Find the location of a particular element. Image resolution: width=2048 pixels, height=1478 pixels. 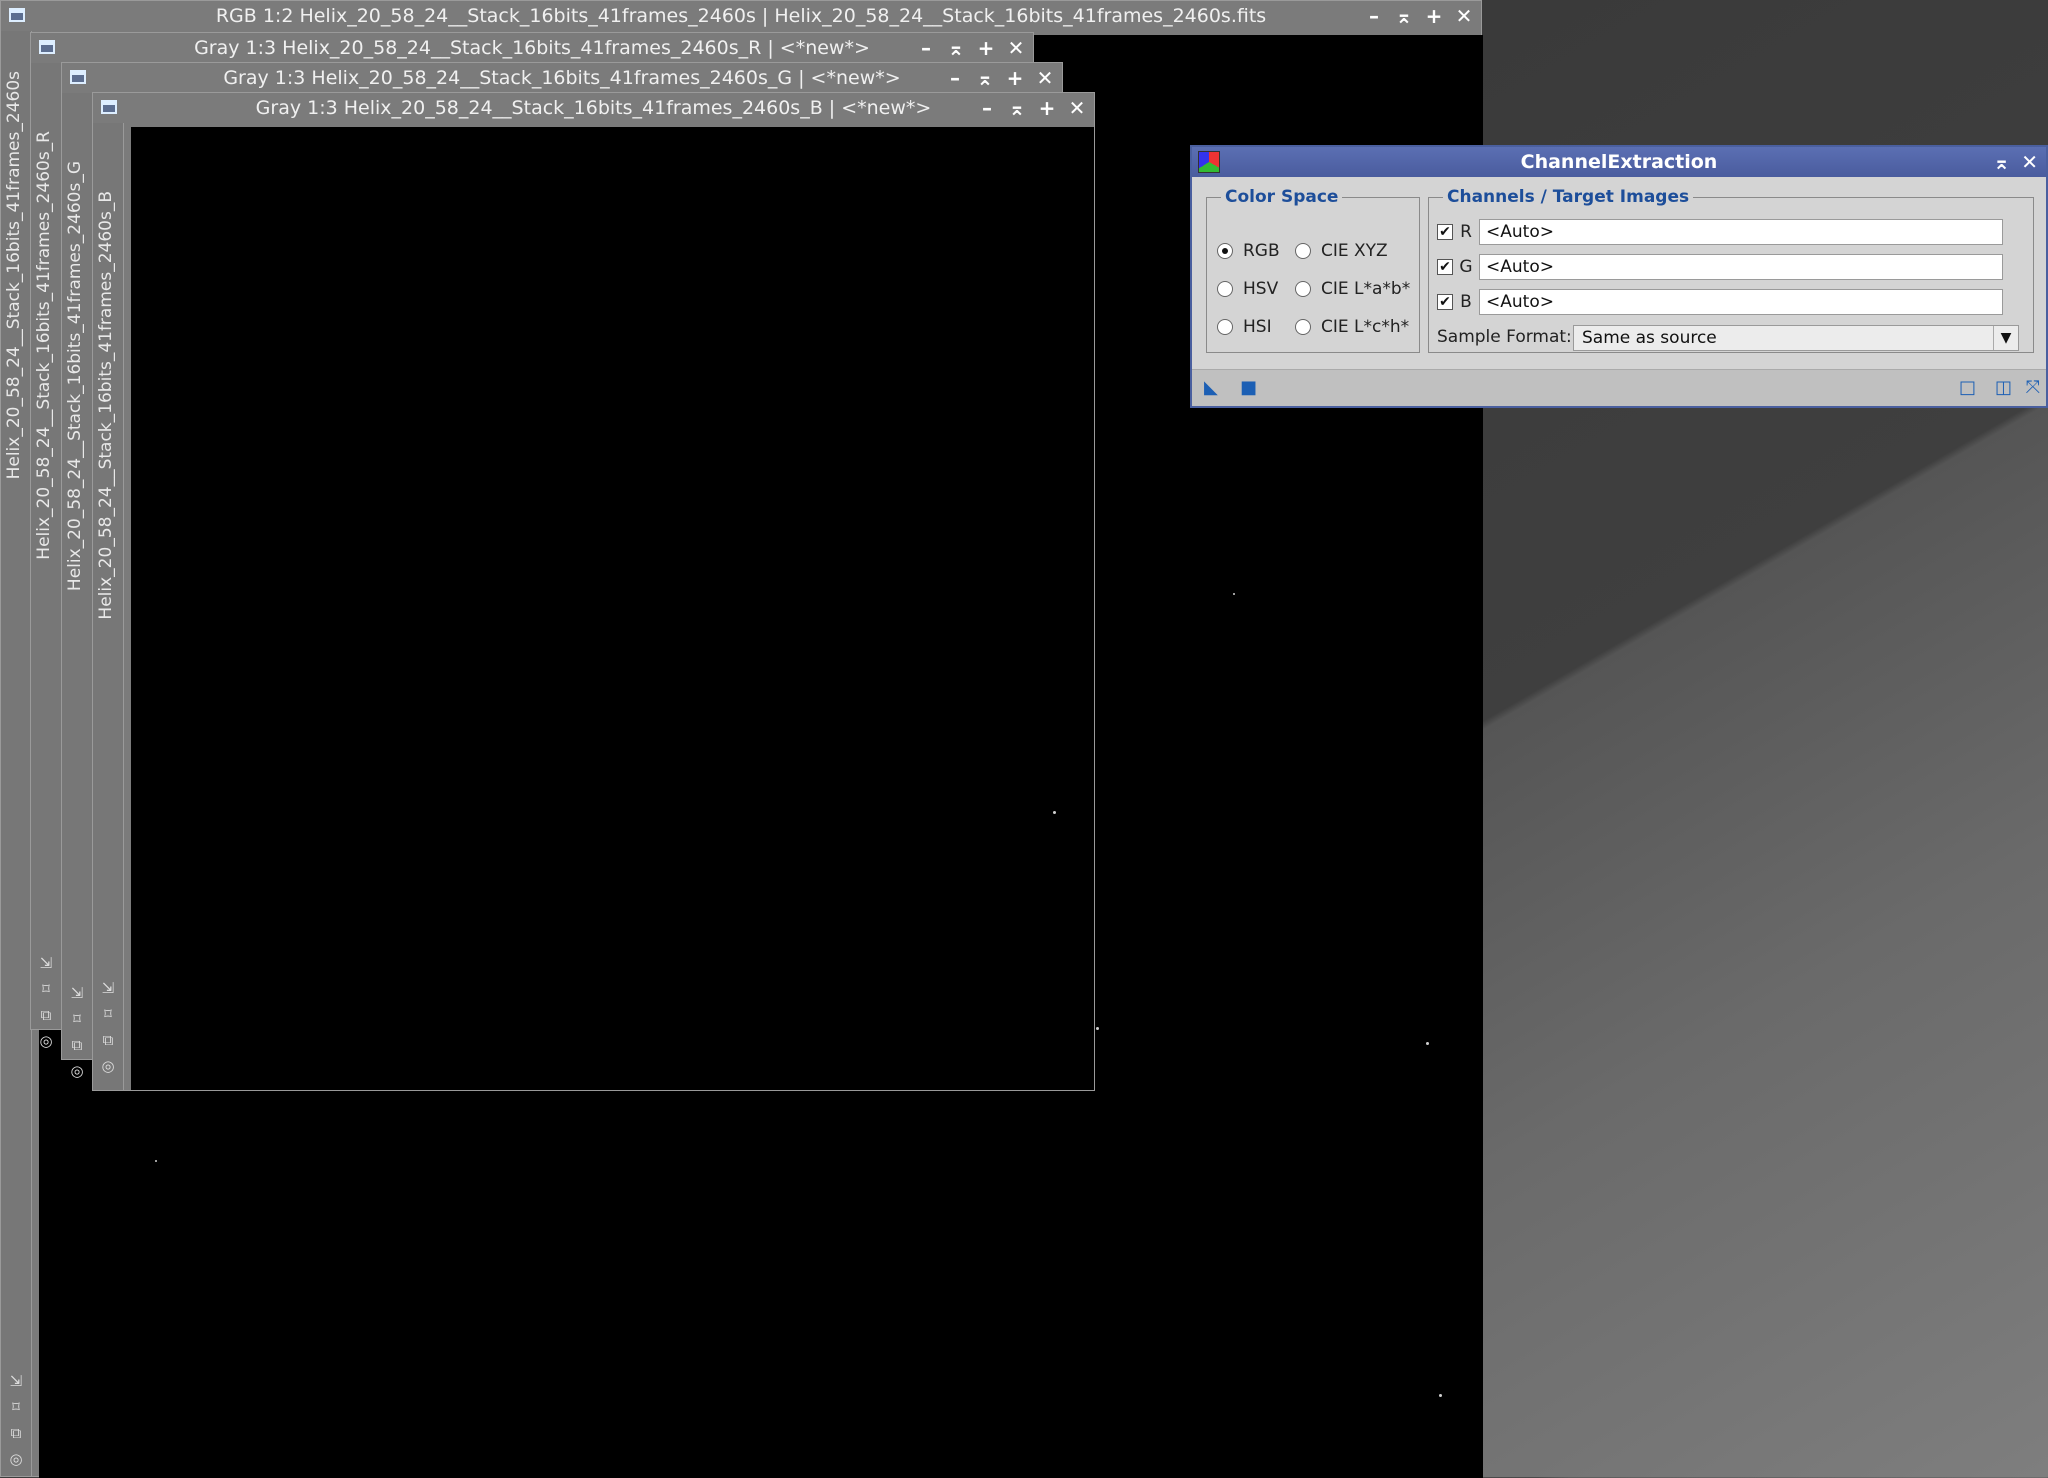

channel-b-checkbox: ✔ is located at coordinates (1445, 302).